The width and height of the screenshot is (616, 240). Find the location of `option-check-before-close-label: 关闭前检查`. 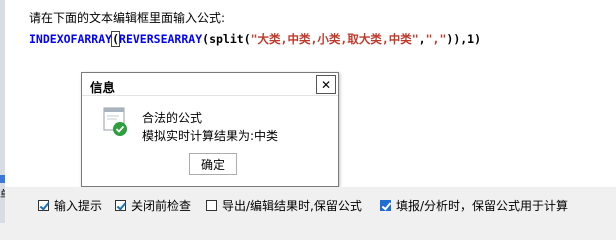

option-check-before-close-label: 关闭前检查 is located at coordinates (161, 206).